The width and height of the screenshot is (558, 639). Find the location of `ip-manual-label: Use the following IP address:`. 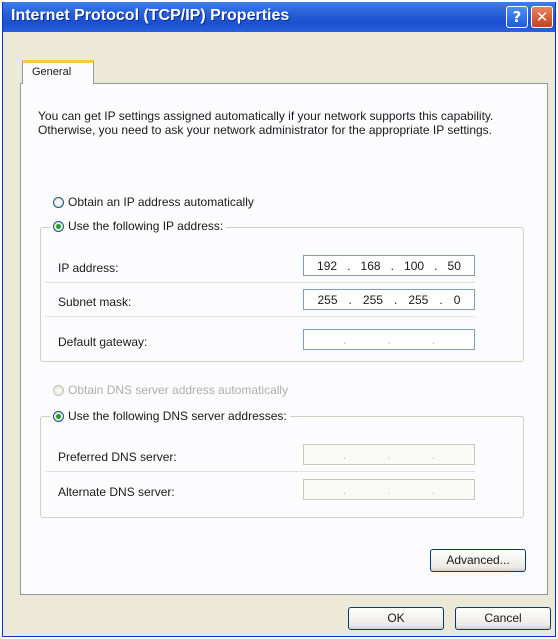

ip-manual-label: Use the following IP address: is located at coordinates (146, 226).